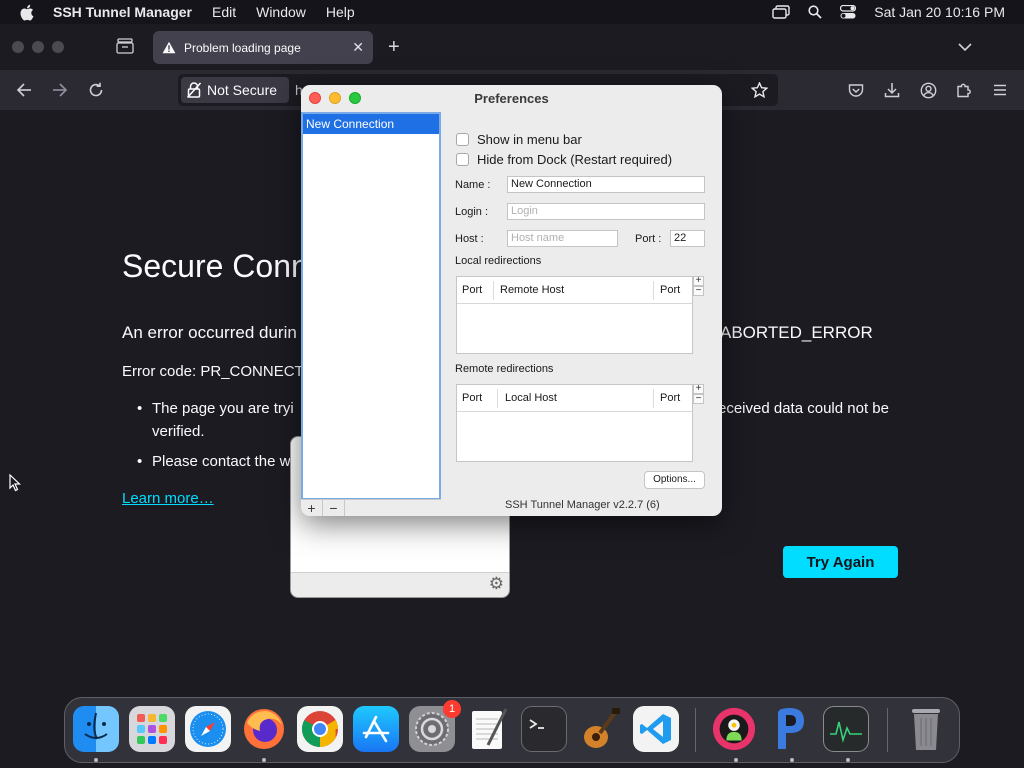 This screenshot has width=1024, height=768. What do you see at coordinates (18, 47) in the screenshot?
I see `window-close-button` at bounding box center [18, 47].